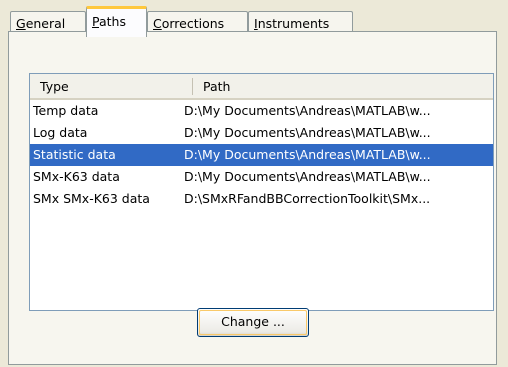 The height and width of the screenshot is (367, 508). I want to click on tab-paths-label: aths, so click(112, 21).